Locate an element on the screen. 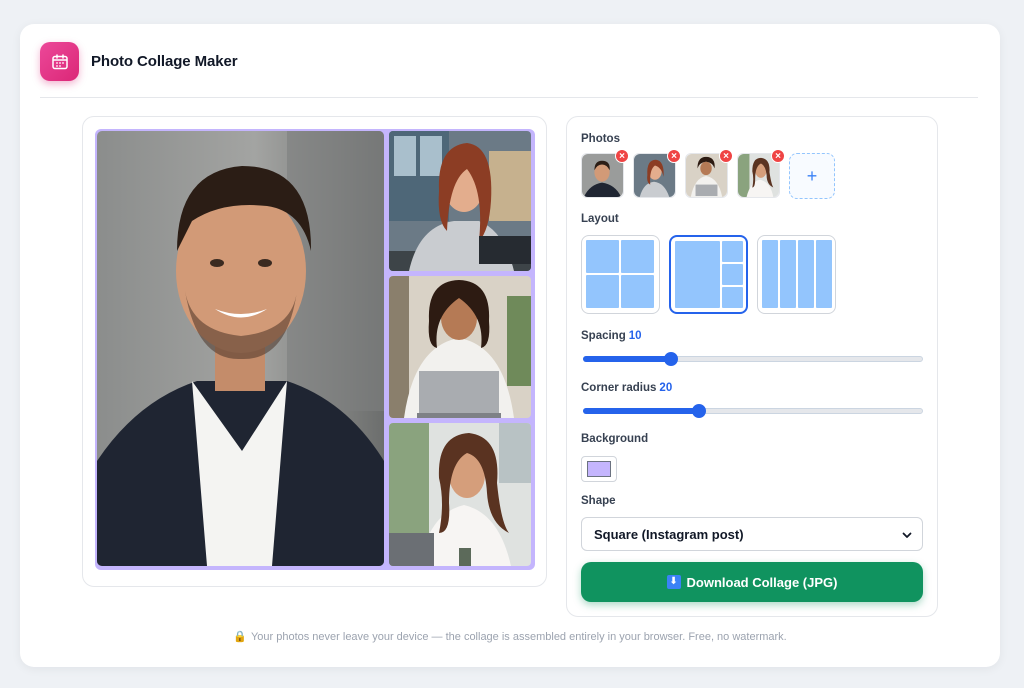 The width and height of the screenshot is (1024, 688). shape-label: Shape is located at coordinates (598, 501).